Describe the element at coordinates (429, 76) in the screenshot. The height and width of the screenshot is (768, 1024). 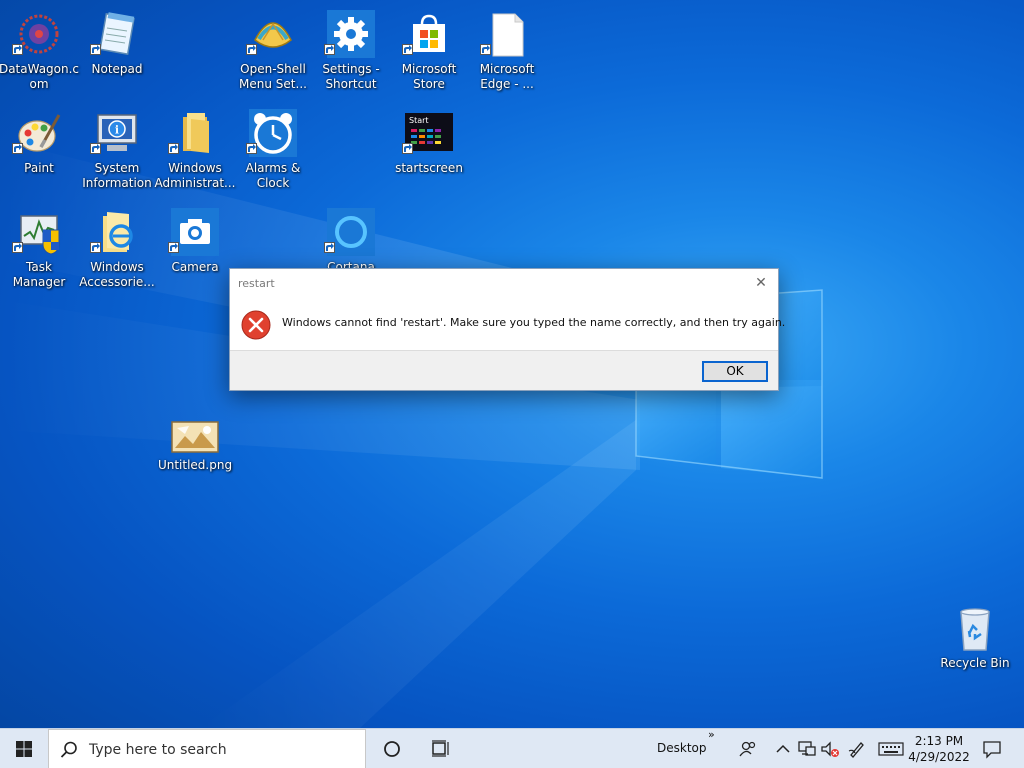
I see `desktop-icon-label: Microsoft Store` at that location.